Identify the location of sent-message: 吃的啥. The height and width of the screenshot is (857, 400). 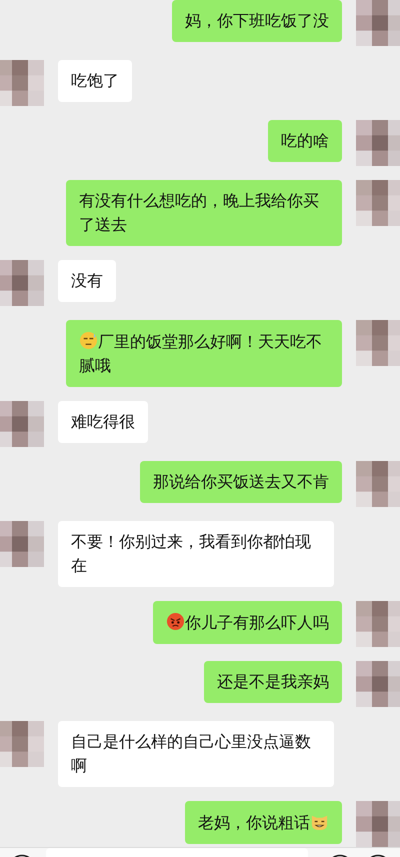
(305, 141).